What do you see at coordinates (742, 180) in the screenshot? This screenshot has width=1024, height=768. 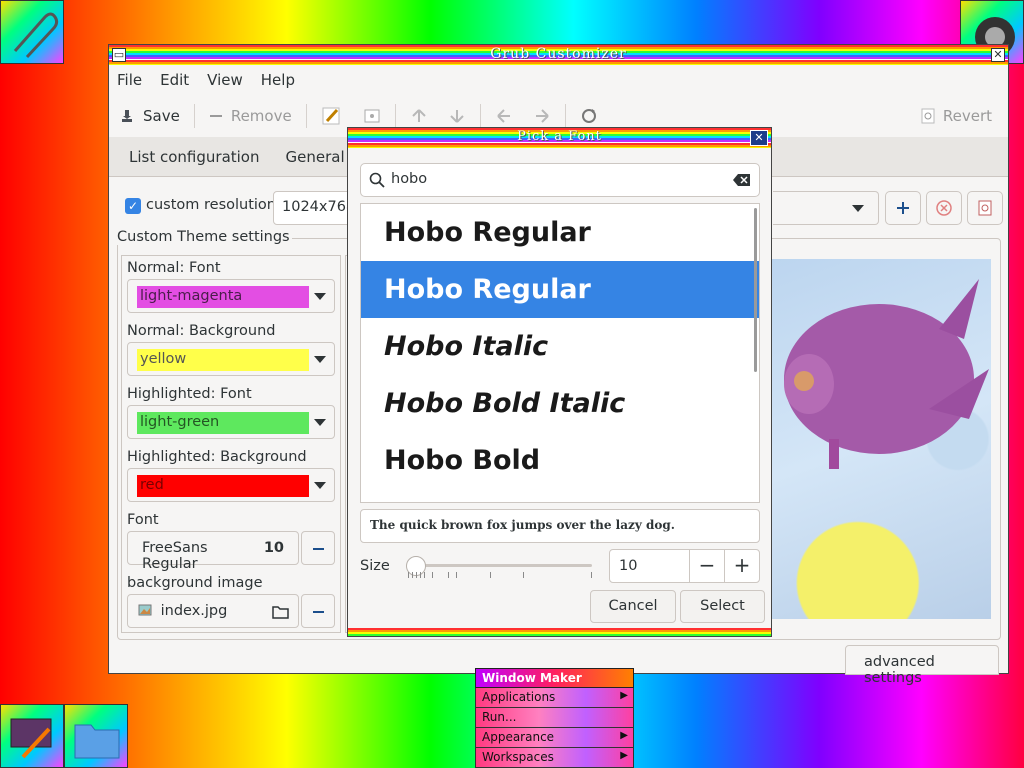 I see `clear-search-icon` at bounding box center [742, 180].